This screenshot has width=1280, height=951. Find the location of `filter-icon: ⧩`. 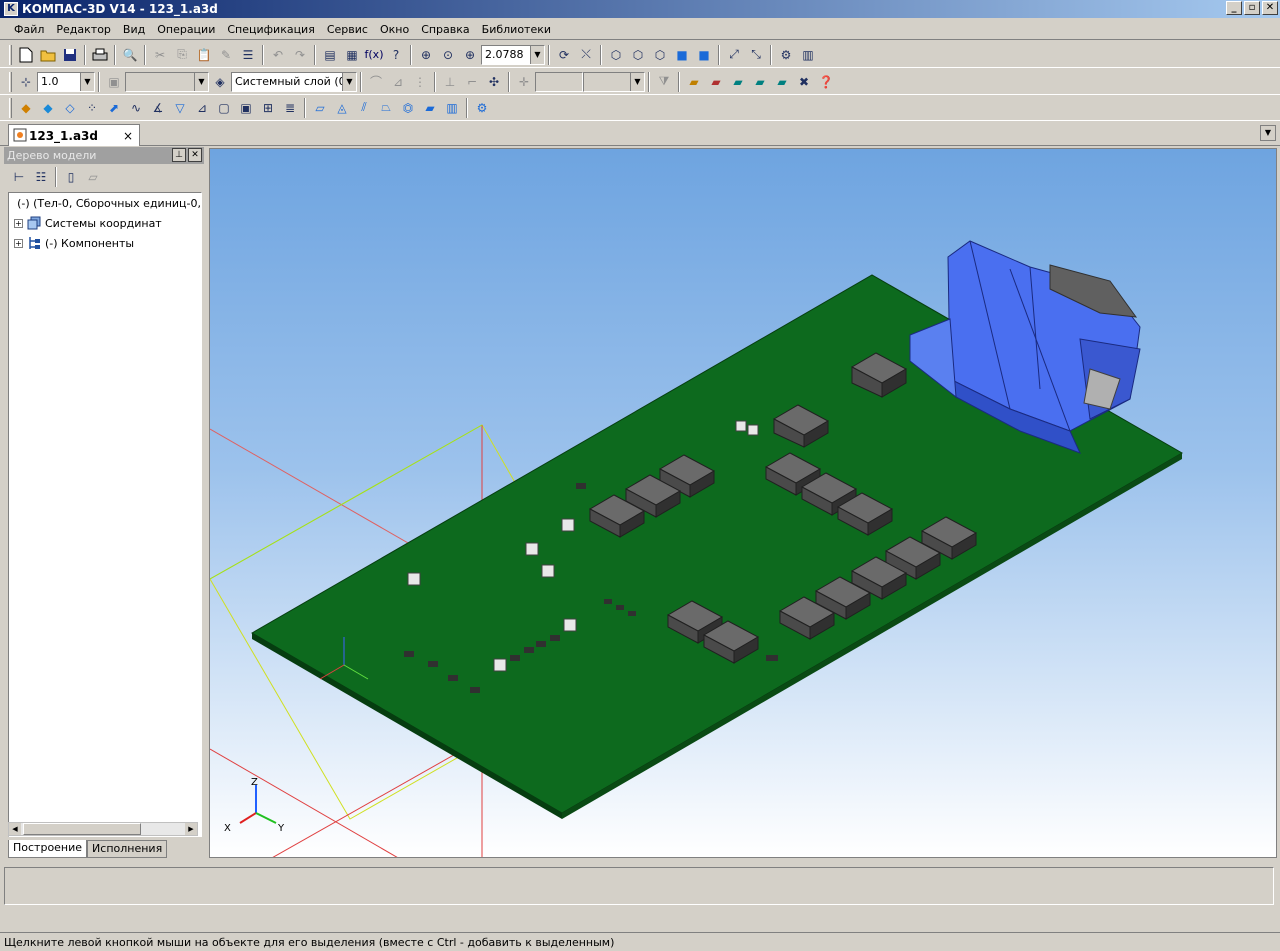

filter-icon: ⧩ is located at coordinates (664, 82).